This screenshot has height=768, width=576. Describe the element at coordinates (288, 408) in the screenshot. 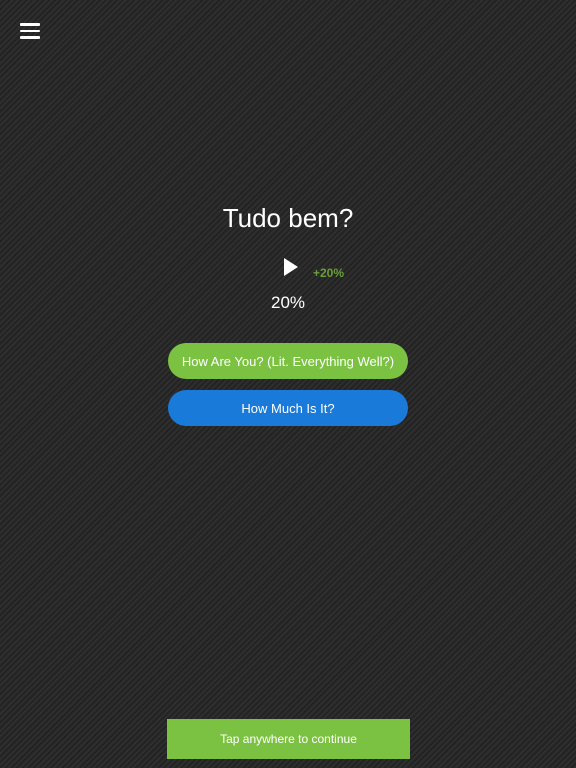

I see `answer-button-how-much-is-it: How Much Is It?` at that location.